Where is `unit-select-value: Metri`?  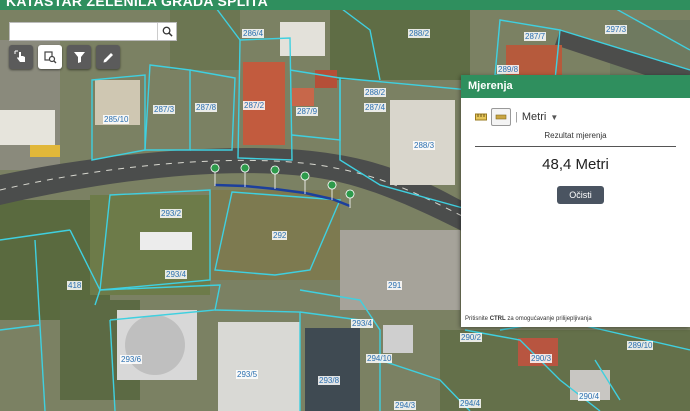
unit-select-value: Metri is located at coordinates (534, 117).